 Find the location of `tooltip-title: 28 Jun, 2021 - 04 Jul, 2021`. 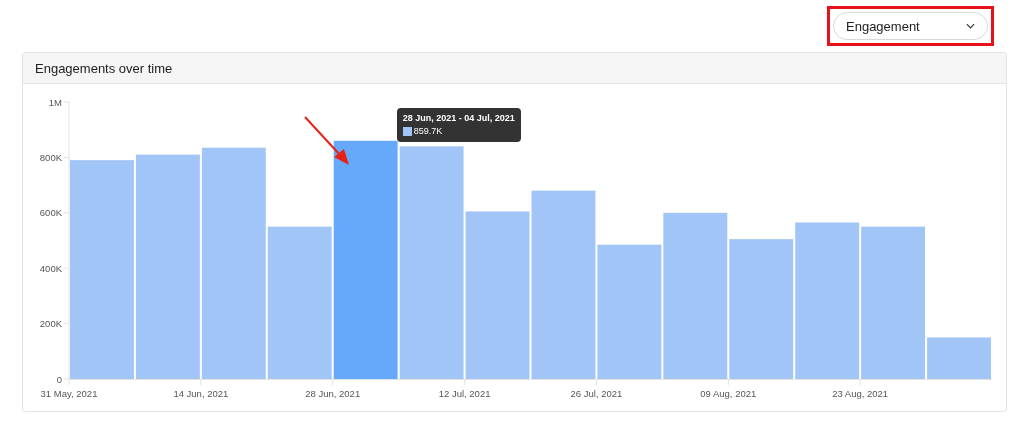

tooltip-title: 28 Jun, 2021 - 04 Jul, 2021 is located at coordinates (458, 118).